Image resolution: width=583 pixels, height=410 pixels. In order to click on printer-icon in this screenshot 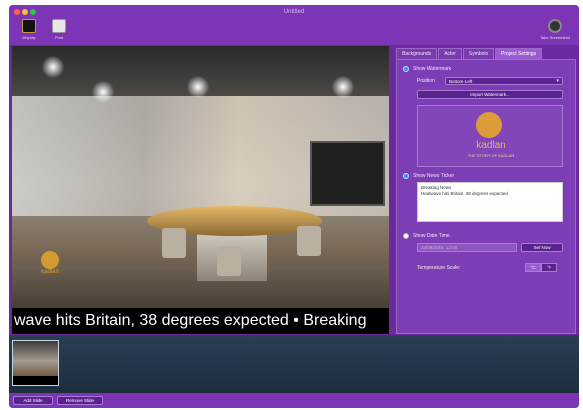, I will do `click(59, 26)`.